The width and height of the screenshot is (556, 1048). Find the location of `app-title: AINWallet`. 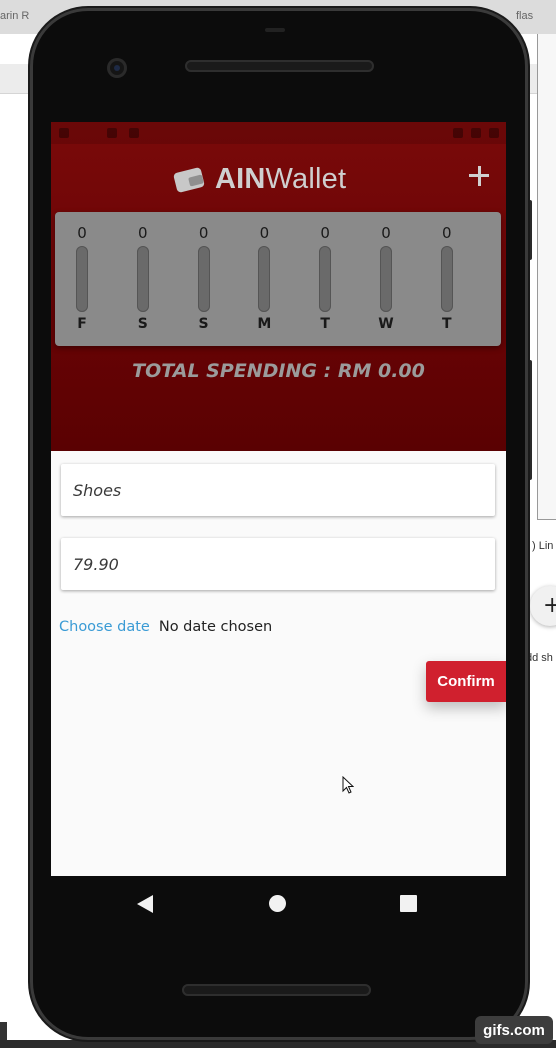

app-title: AINWallet is located at coordinates (259, 179).